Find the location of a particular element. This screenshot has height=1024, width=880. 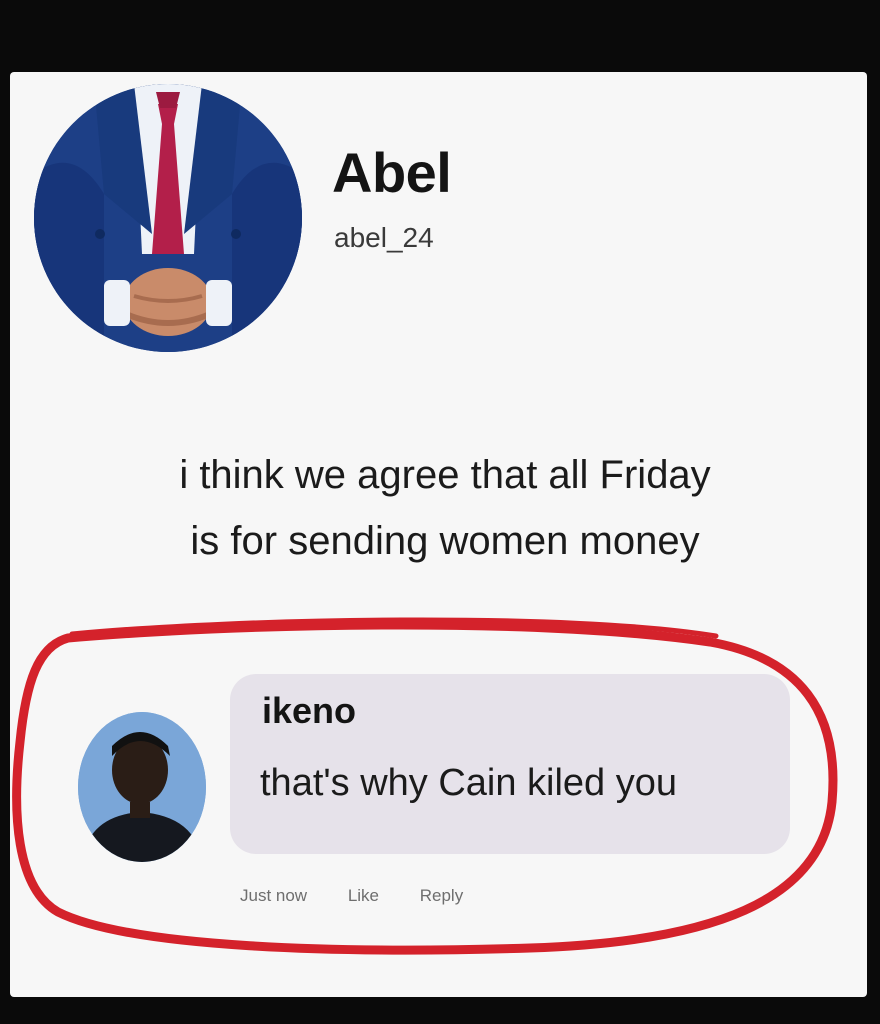

author-avatar is located at coordinates (168, 218).